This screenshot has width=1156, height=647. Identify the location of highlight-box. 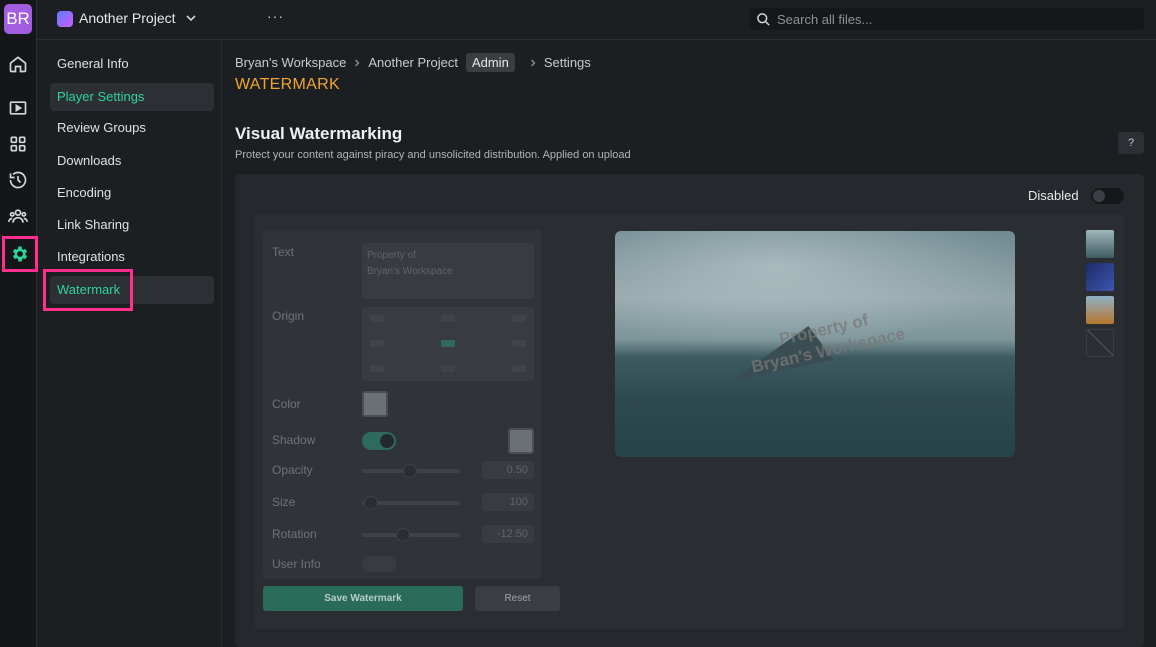
(88, 290).